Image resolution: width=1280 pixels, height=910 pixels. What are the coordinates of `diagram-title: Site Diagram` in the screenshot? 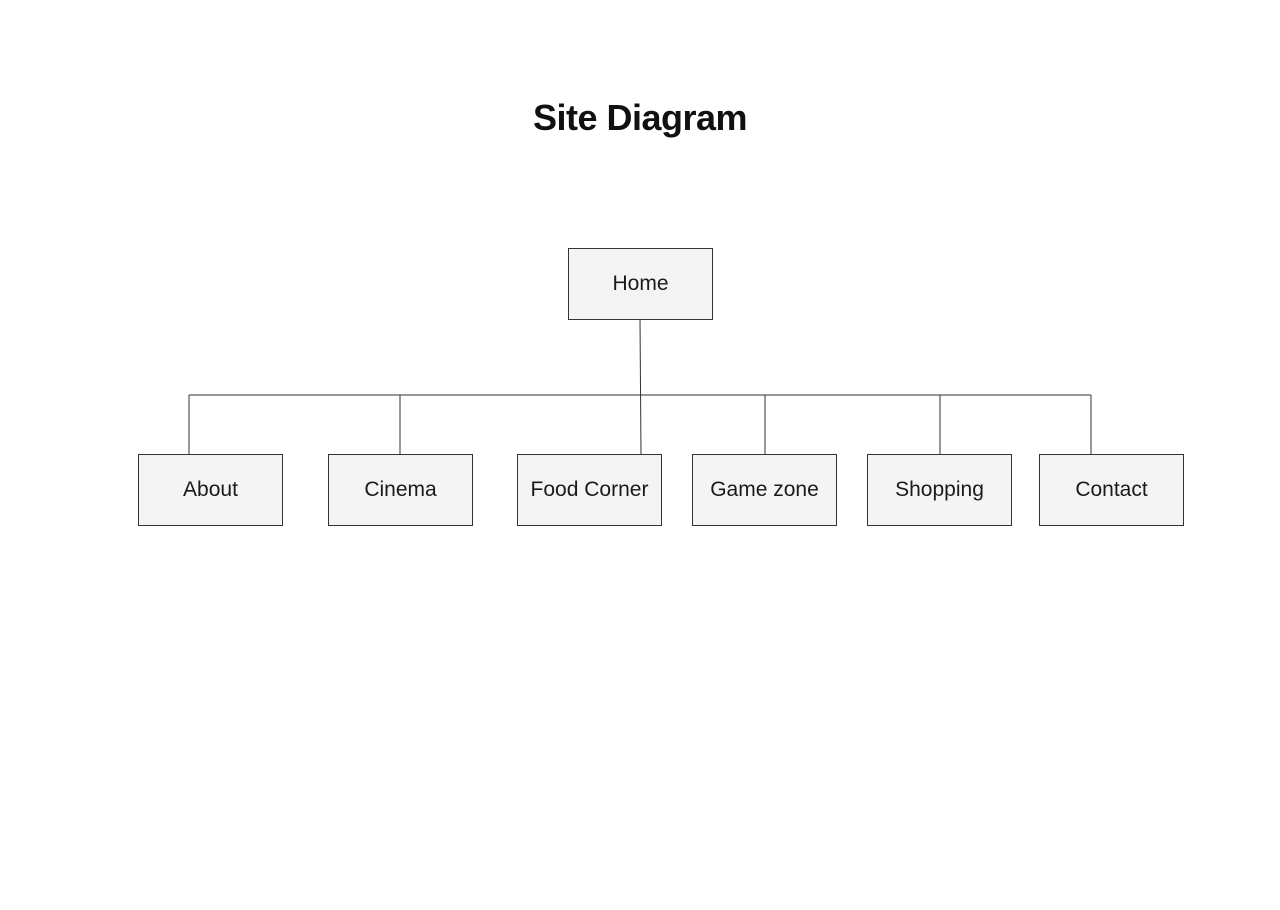 It's located at (640, 117).